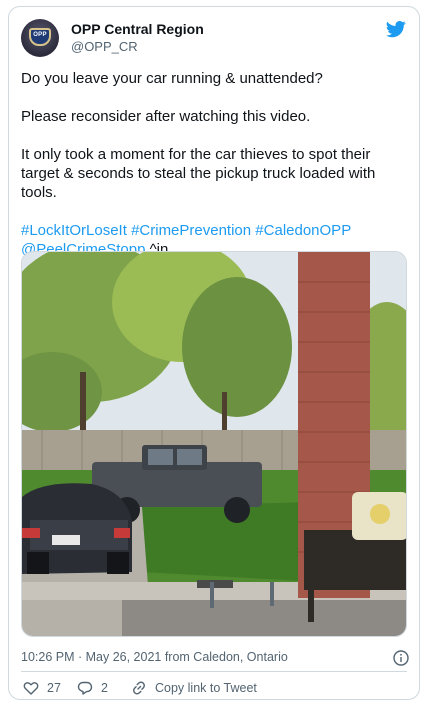 This screenshot has width=432, height=710. What do you see at coordinates (206, 688) in the screenshot?
I see `copy-link-label: Copy link to Tweet` at bounding box center [206, 688].